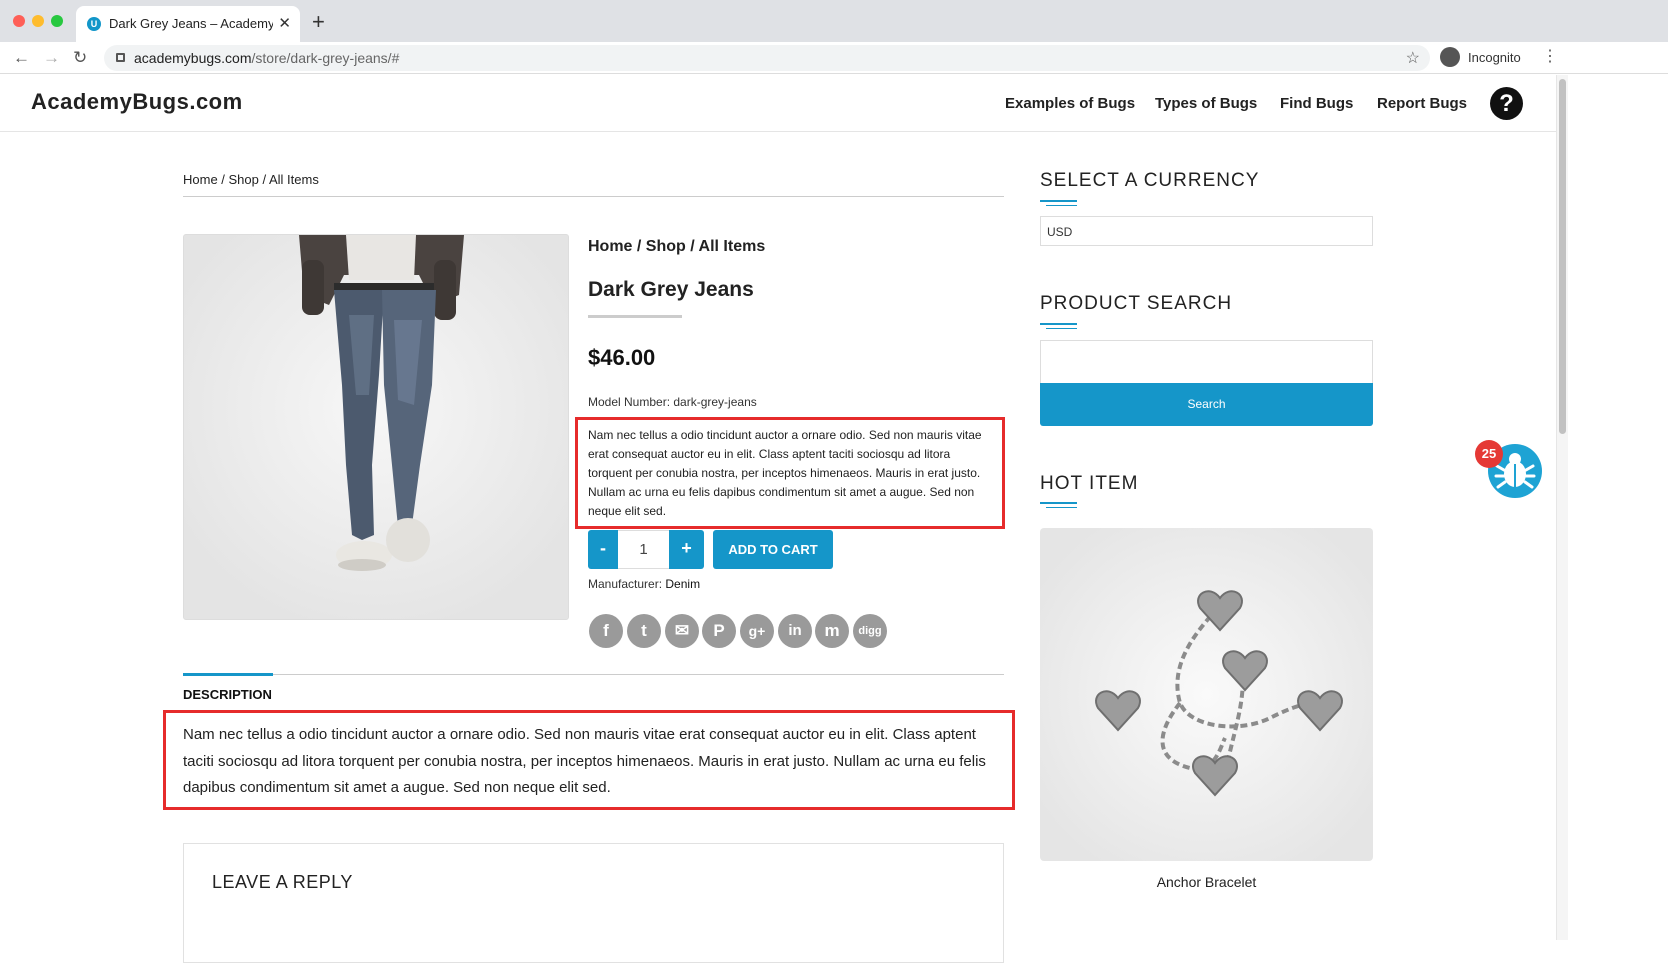 Image resolution: width=1668 pixels, height=963 pixels. Describe the element at coordinates (51, 58) in the screenshot. I see `forward-arrow-icon: →` at that location.